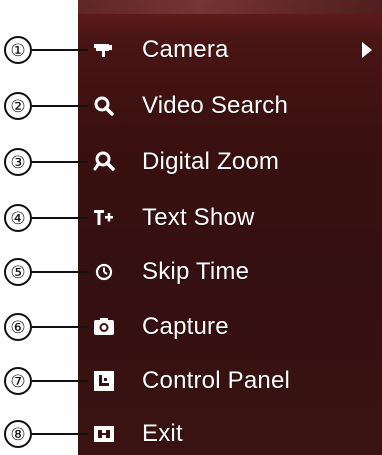 This screenshot has height=455, width=382. I want to click on menu-item-video-search: Video Search, so click(230, 106).